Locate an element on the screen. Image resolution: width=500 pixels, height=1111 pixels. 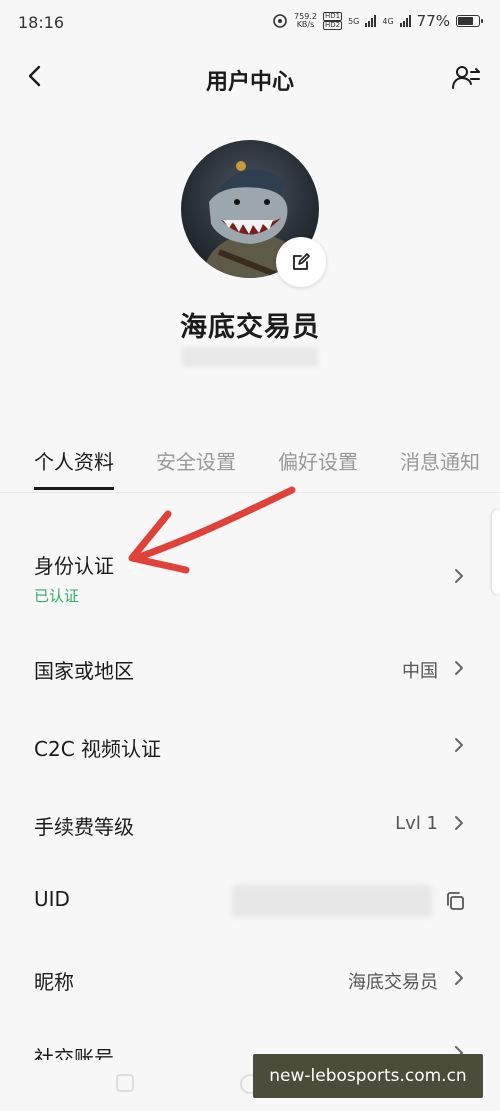
page-title: 用户中心 is located at coordinates (249, 82).